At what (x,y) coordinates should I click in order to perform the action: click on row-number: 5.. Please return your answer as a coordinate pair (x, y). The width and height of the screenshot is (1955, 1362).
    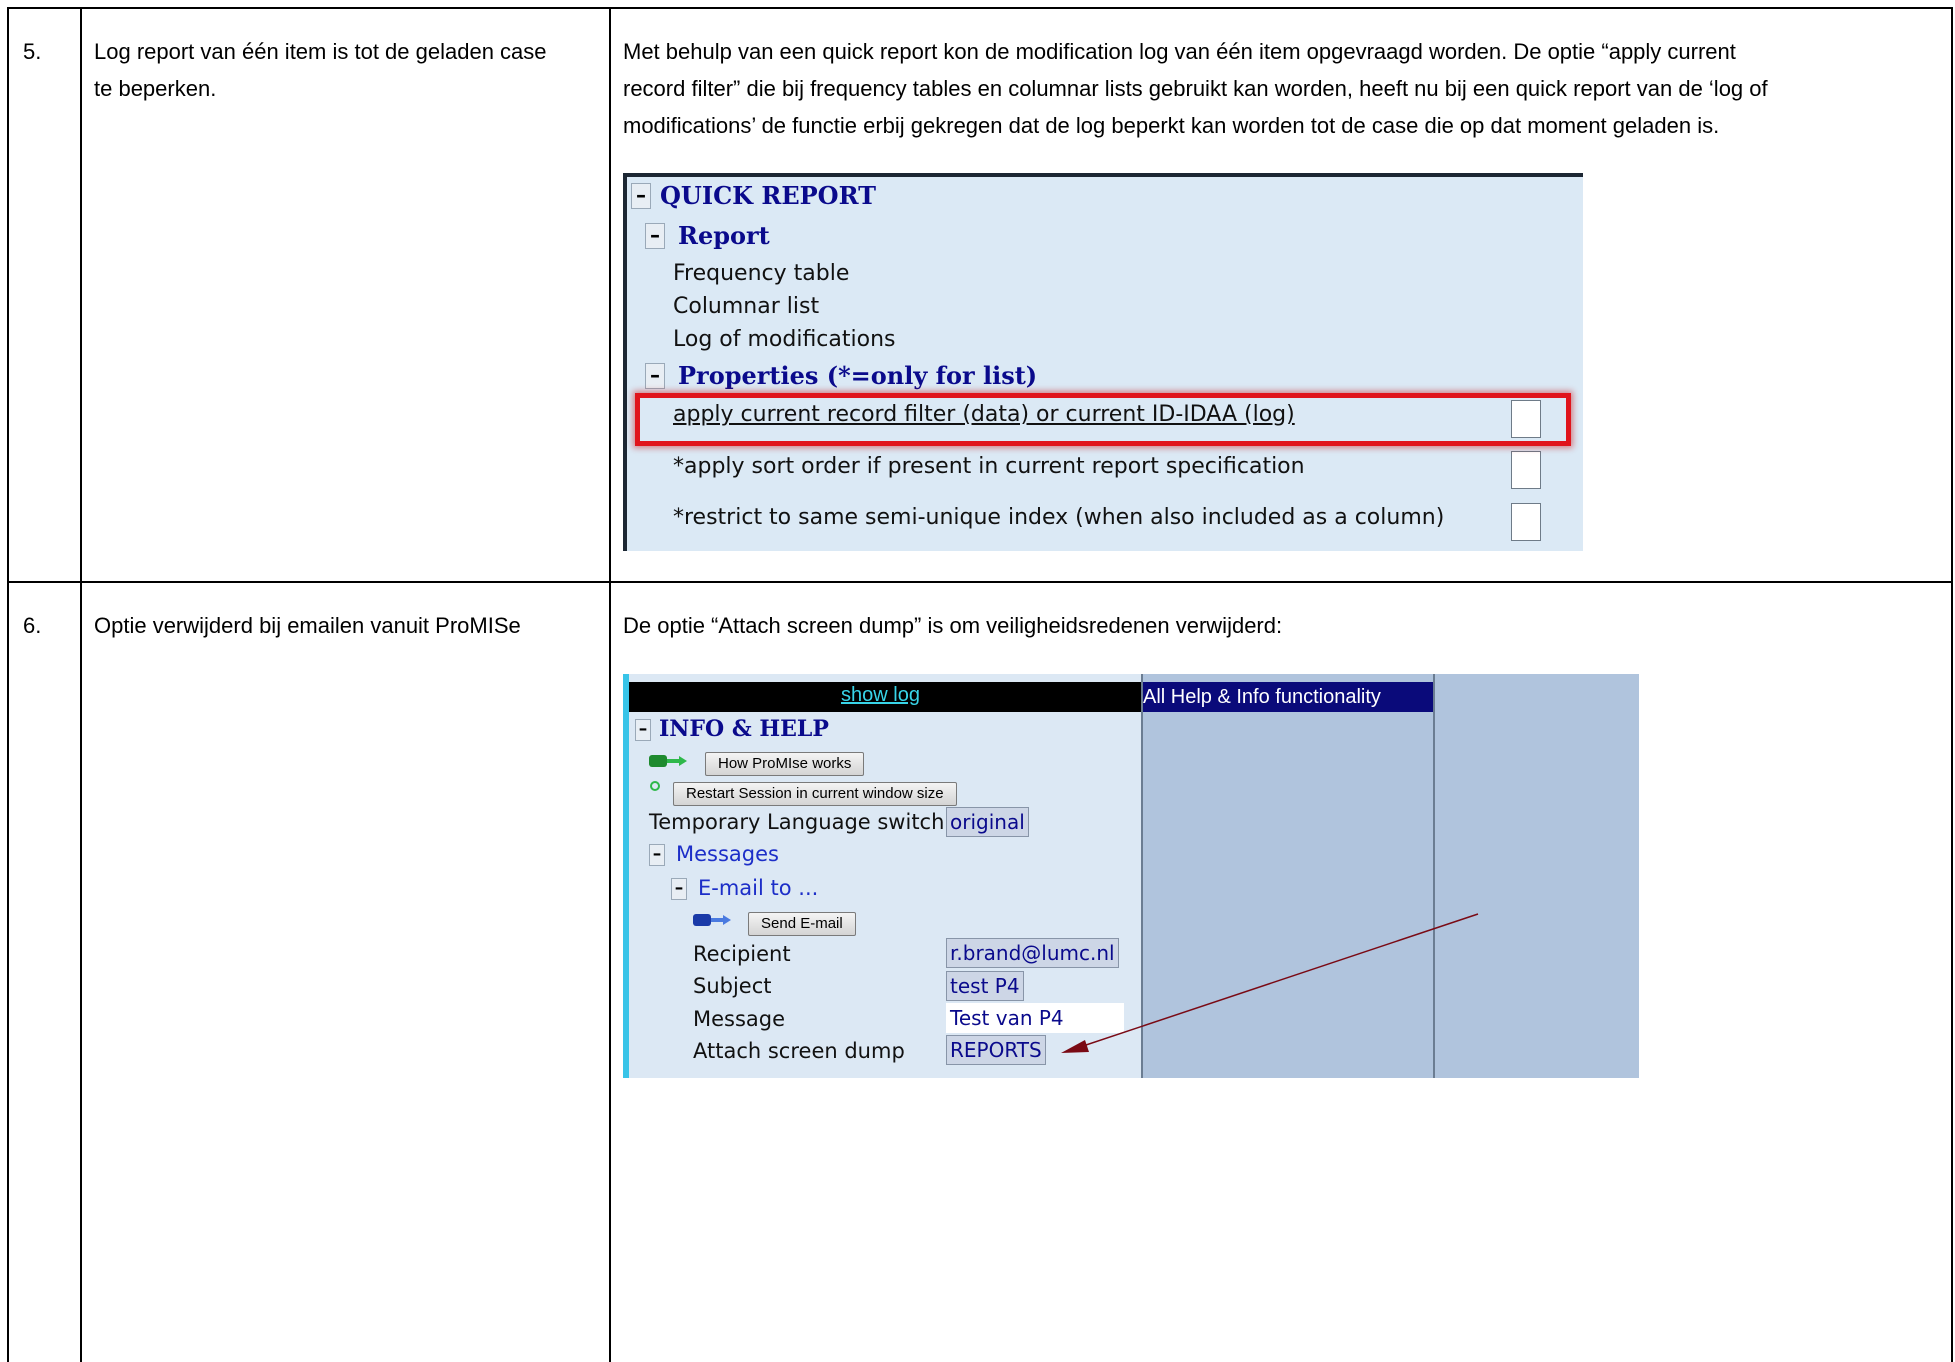
    Looking at the image, I should click on (32, 51).